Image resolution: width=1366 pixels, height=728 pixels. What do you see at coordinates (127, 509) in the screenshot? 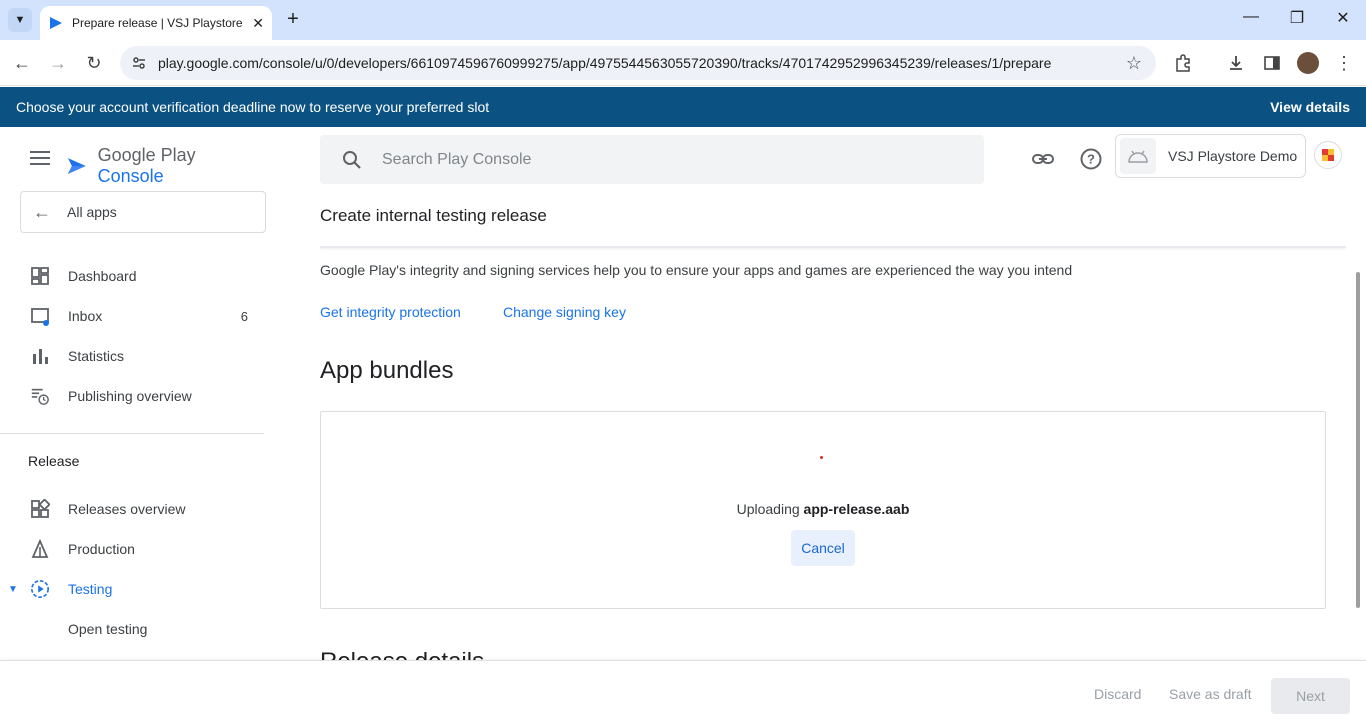
I see `sidebar-item-label: Releases overview` at bounding box center [127, 509].